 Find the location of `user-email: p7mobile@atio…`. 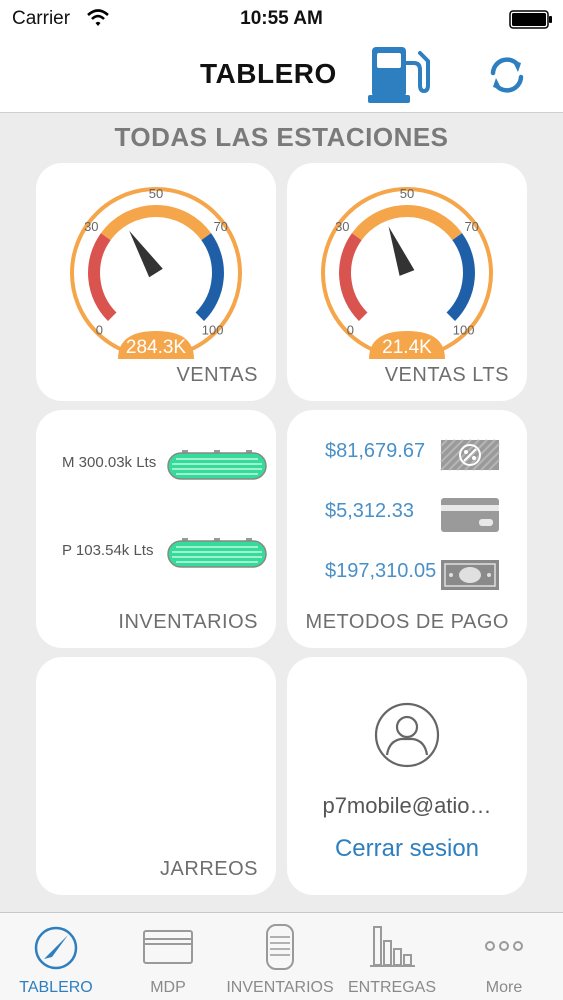

user-email: p7mobile@atio… is located at coordinates (407, 805).